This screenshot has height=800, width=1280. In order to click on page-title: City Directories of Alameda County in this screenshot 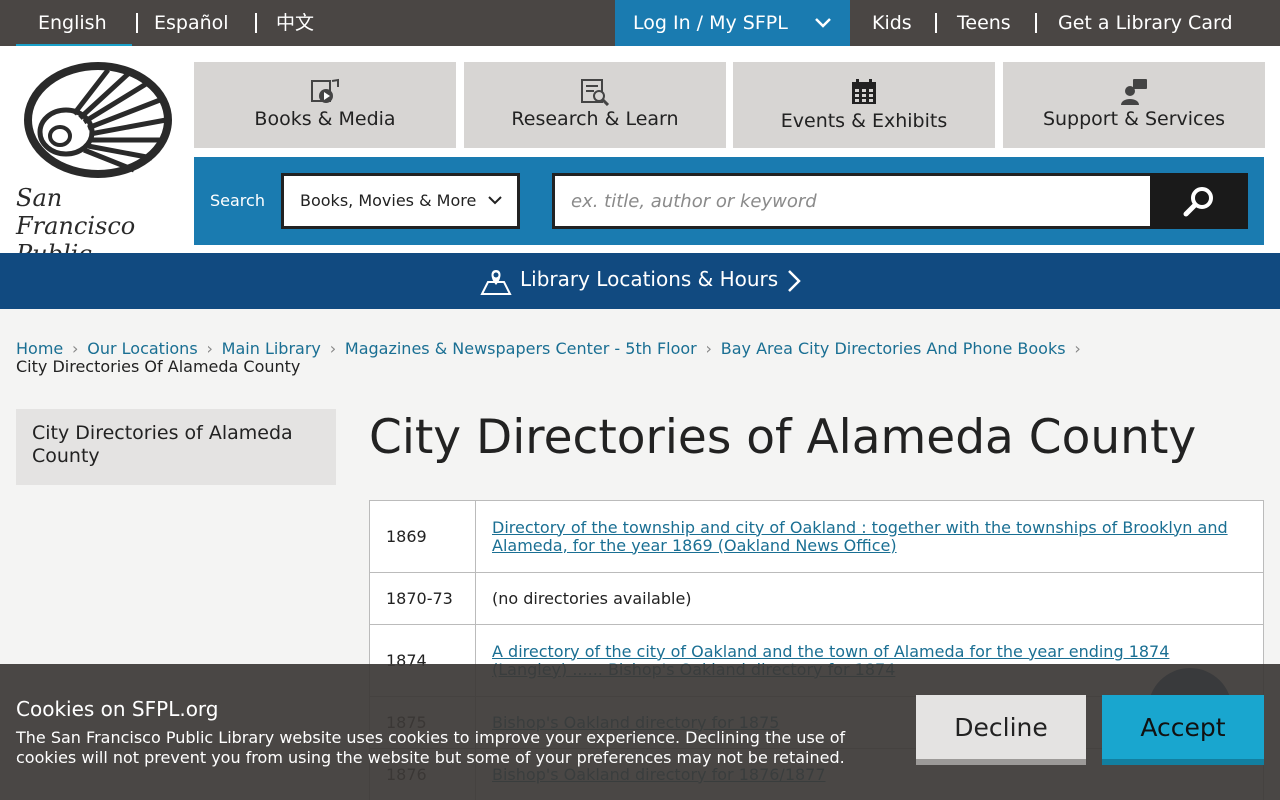, I will do `click(783, 437)`.